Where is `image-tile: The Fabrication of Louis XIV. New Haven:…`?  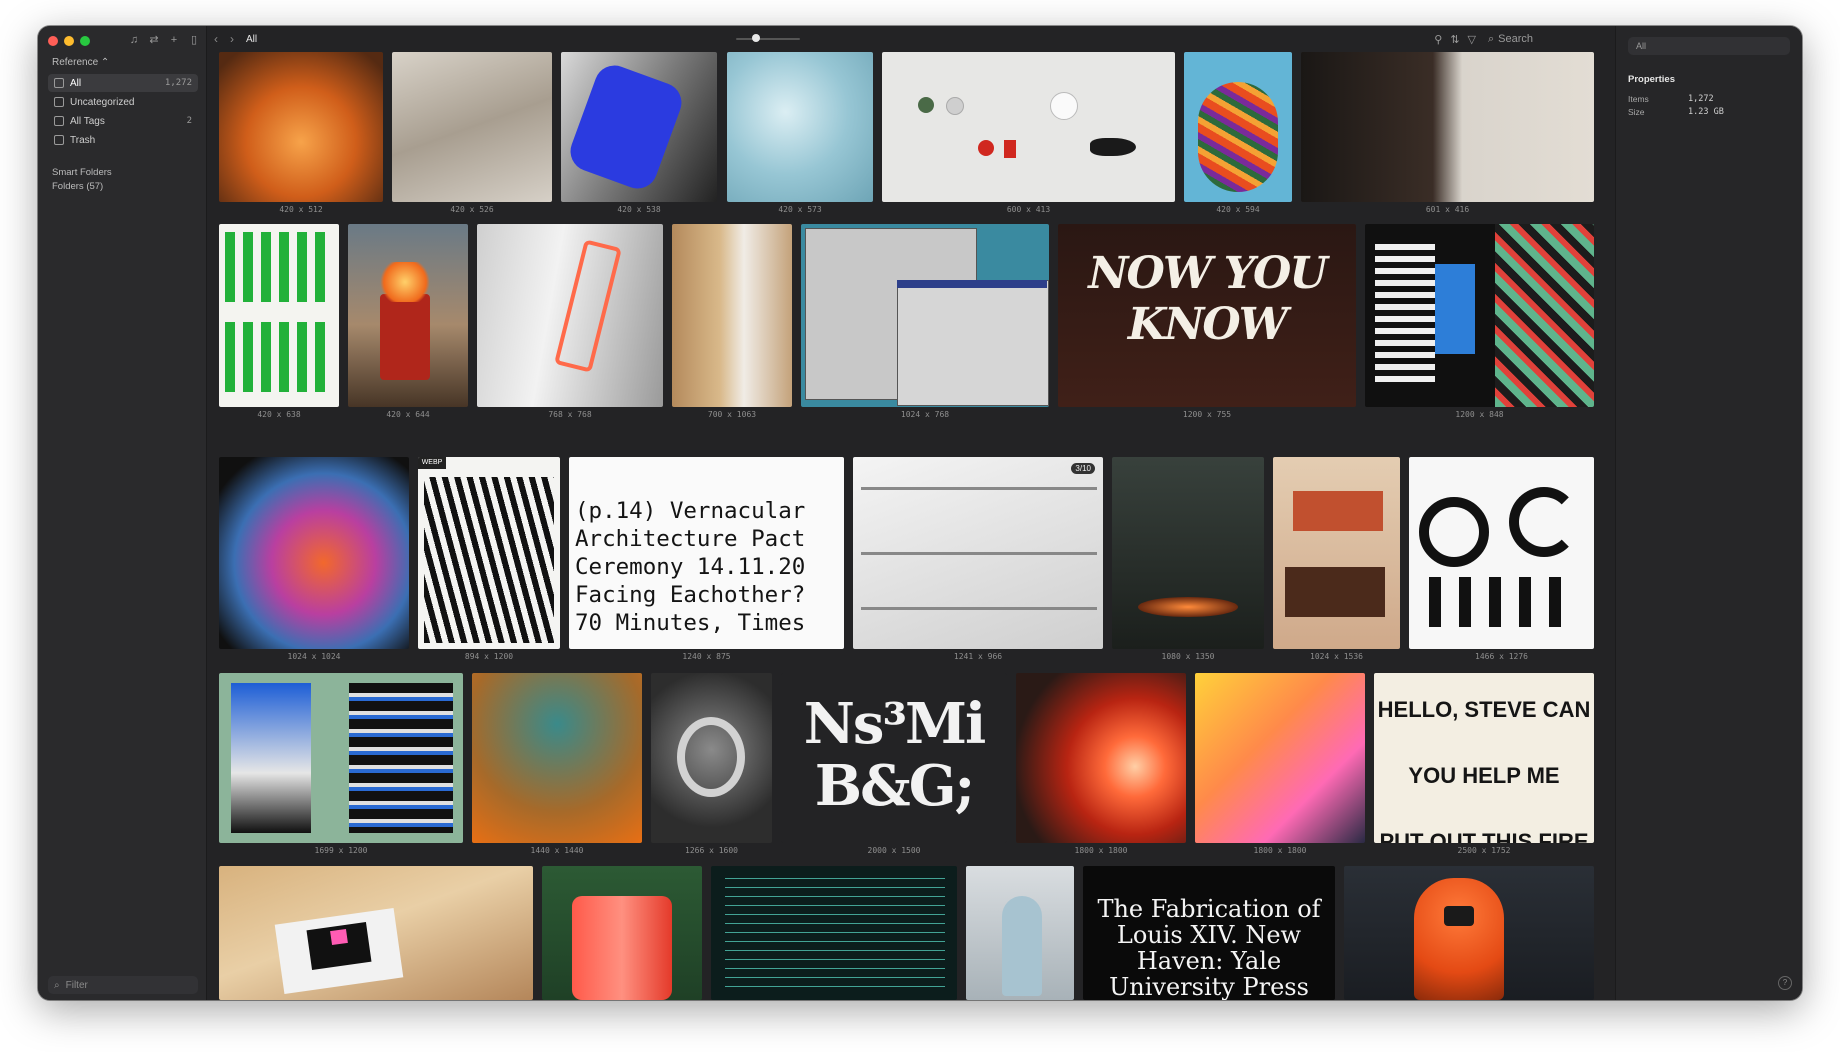 image-tile: The Fabrication of Louis XIV. New Haven:… is located at coordinates (1209, 933).